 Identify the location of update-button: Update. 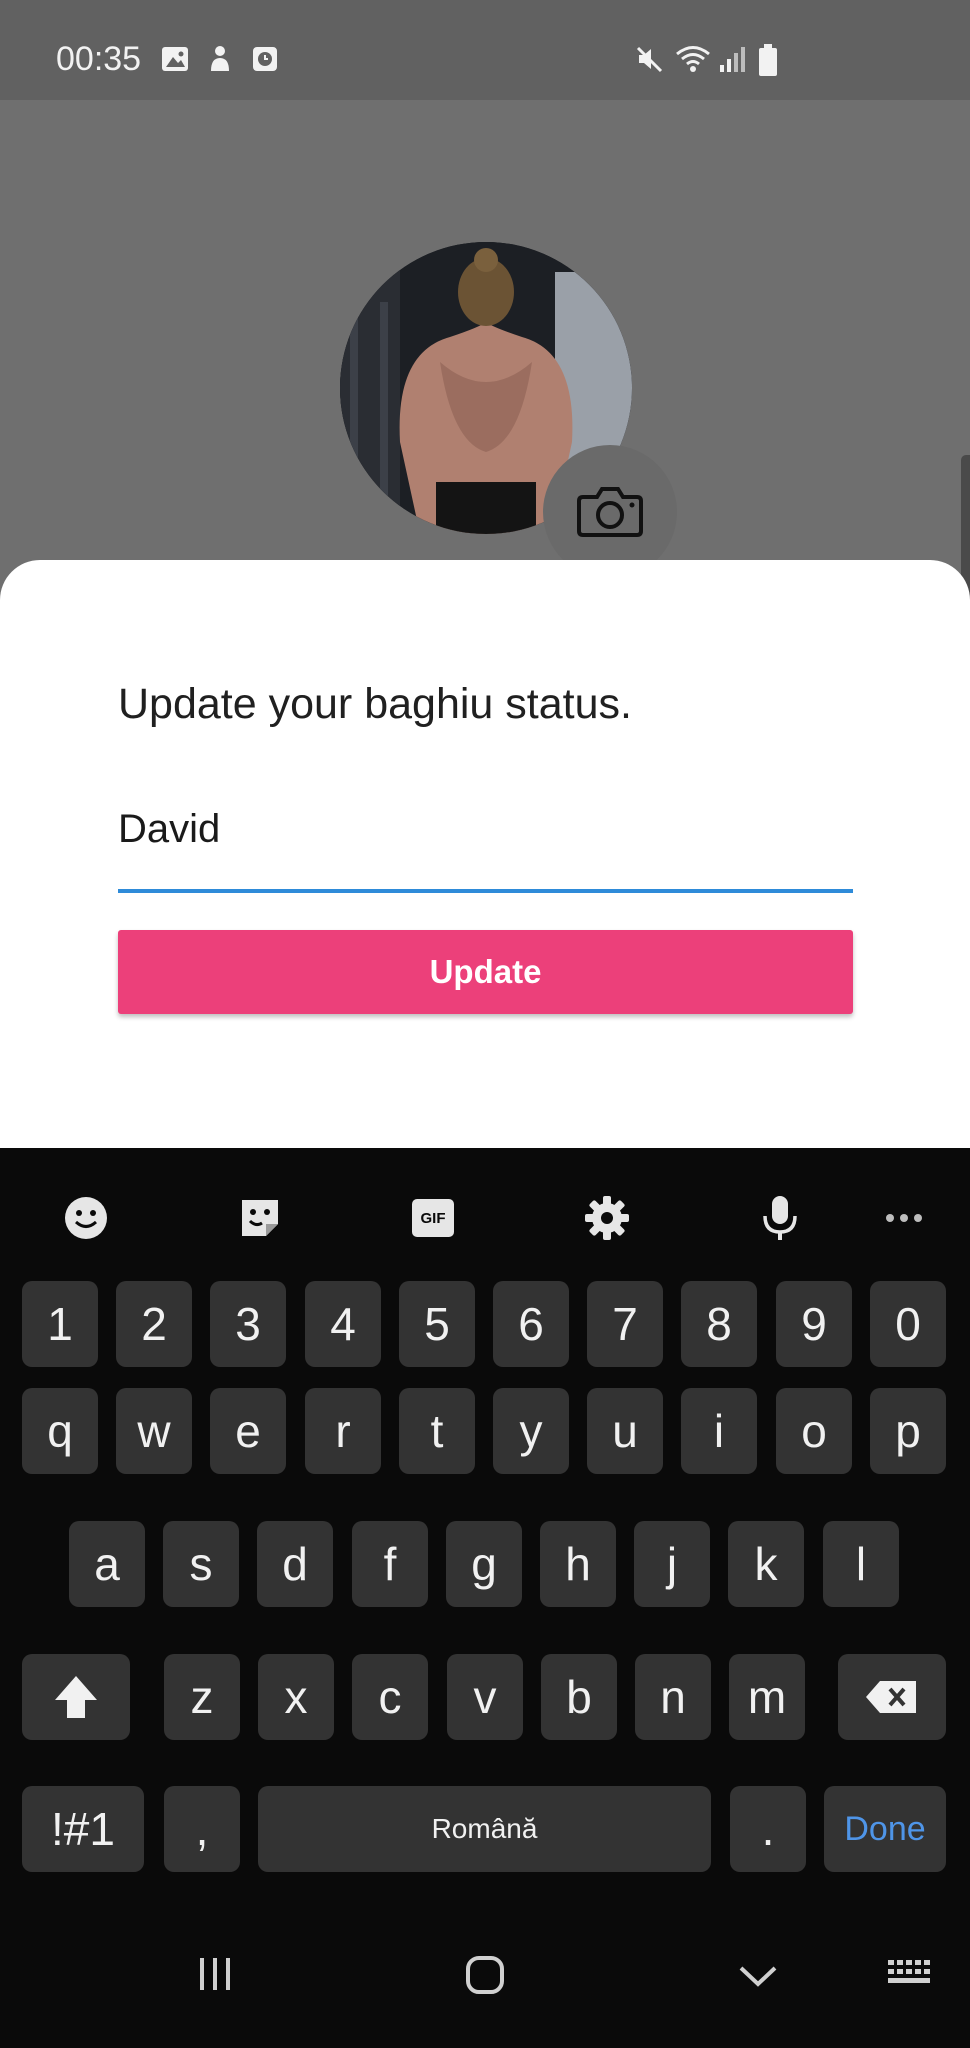
(485, 972).